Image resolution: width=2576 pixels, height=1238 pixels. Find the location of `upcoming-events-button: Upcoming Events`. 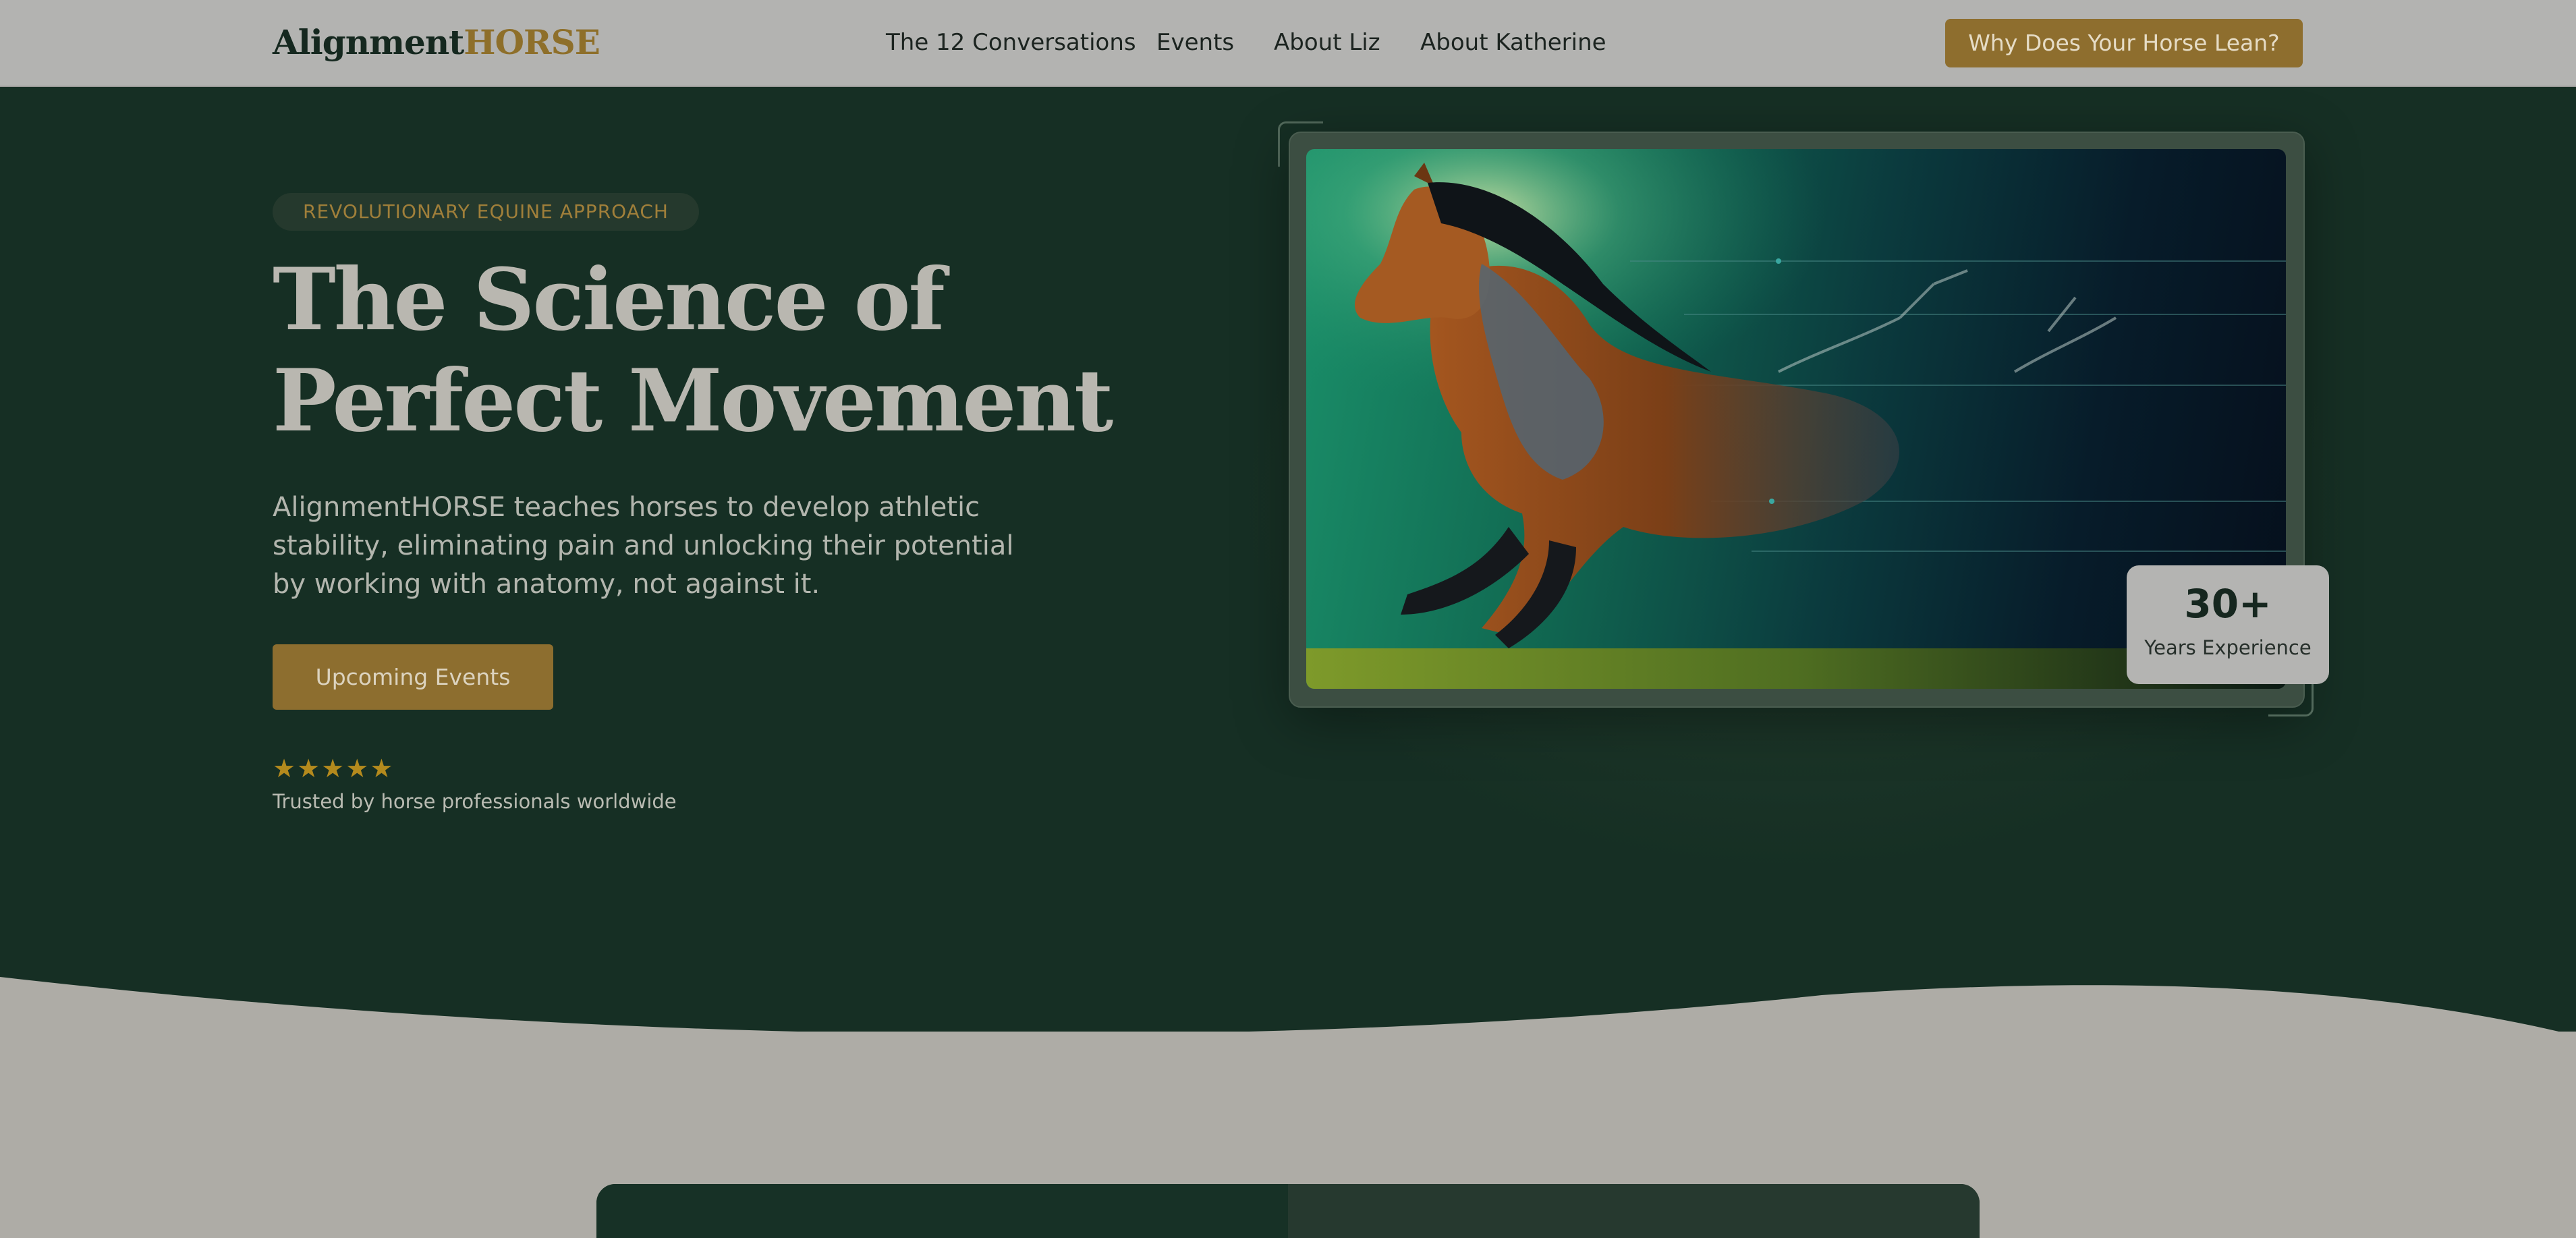

upcoming-events-button: Upcoming Events is located at coordinates (413, 677).